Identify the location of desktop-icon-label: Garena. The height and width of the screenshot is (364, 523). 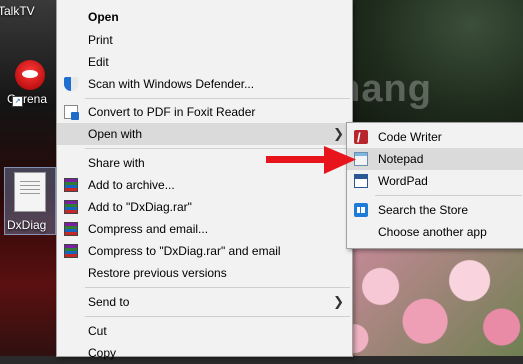
(27, 99).